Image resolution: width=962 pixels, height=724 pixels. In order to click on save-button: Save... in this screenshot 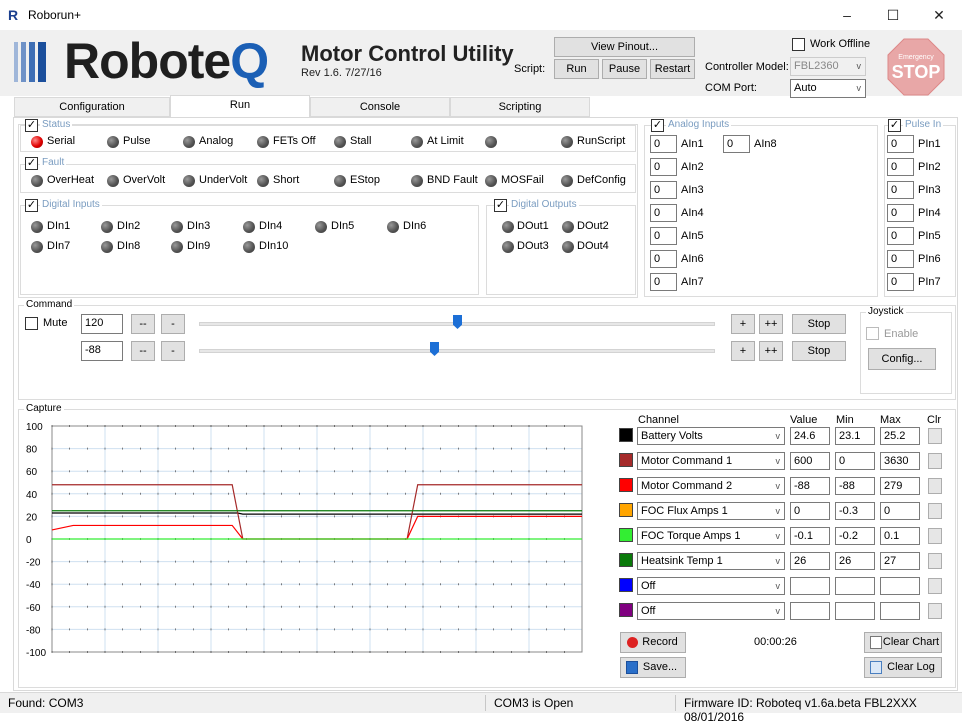, I will do `click(653, 667)`.